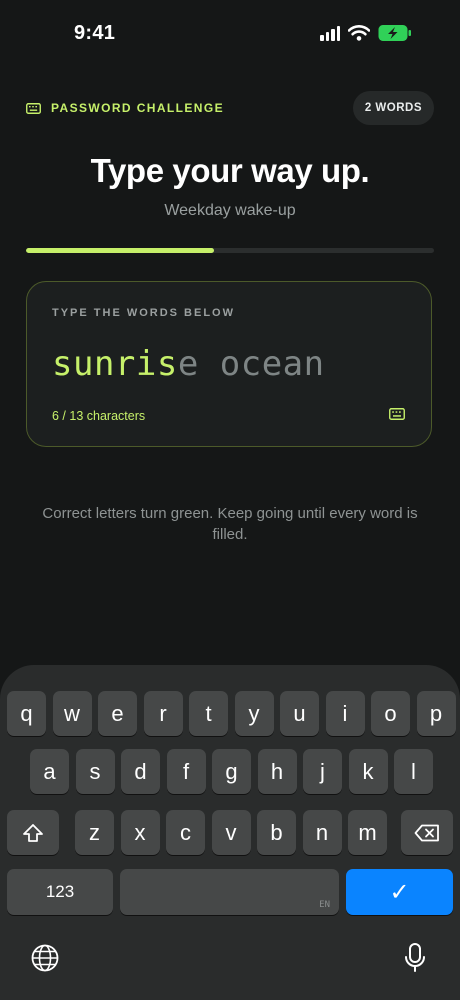 This screenshot has width=460, height=1000. What do you see at coordinates (94, 832) in the screenshot?
I see `key-z: z` at bounding box center [94, 832].